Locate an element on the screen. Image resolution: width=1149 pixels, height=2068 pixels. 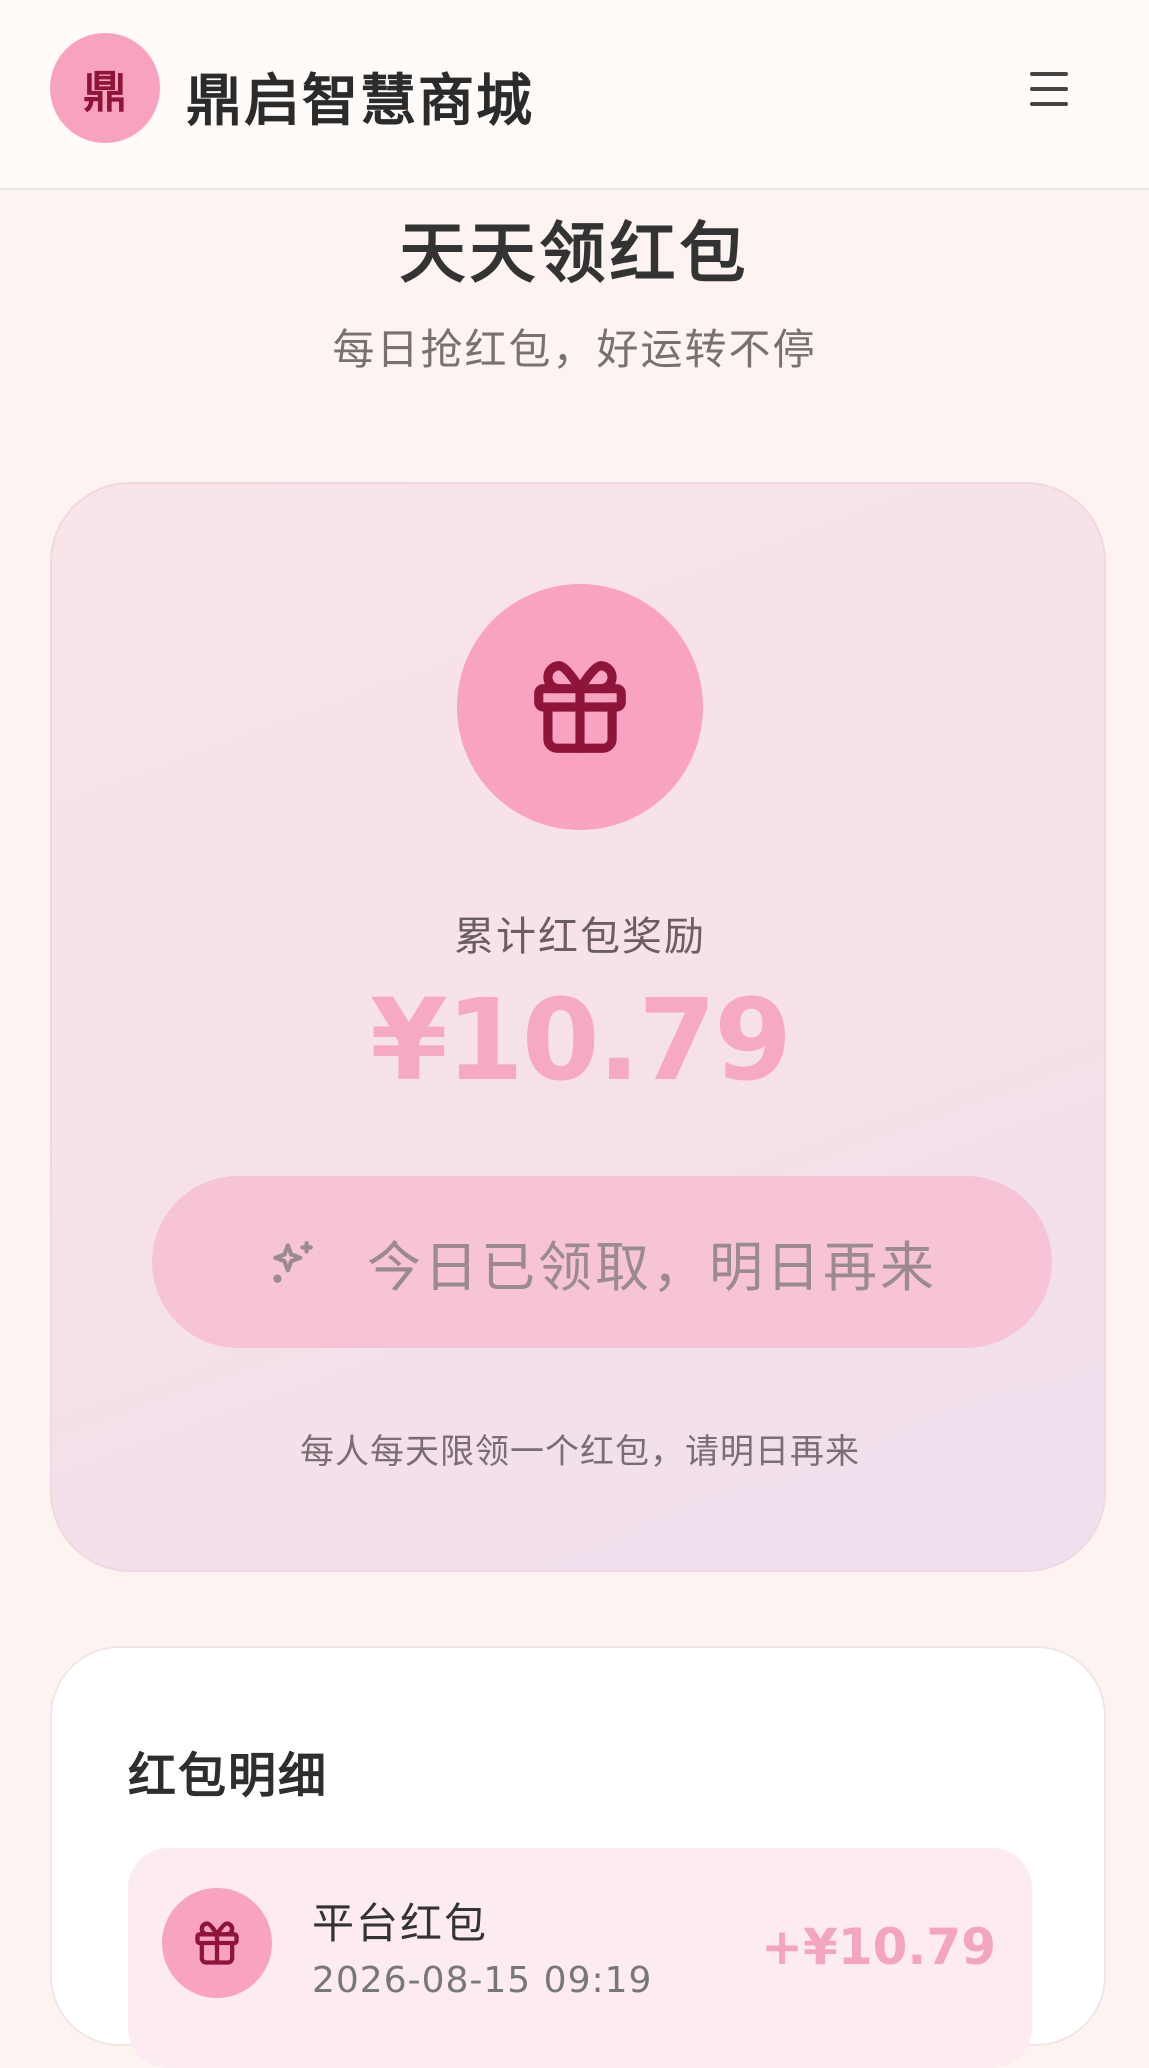
claim-limit-note: 每人每天限领一个红包，请明日再来 is located at coordinates (580, 1452).